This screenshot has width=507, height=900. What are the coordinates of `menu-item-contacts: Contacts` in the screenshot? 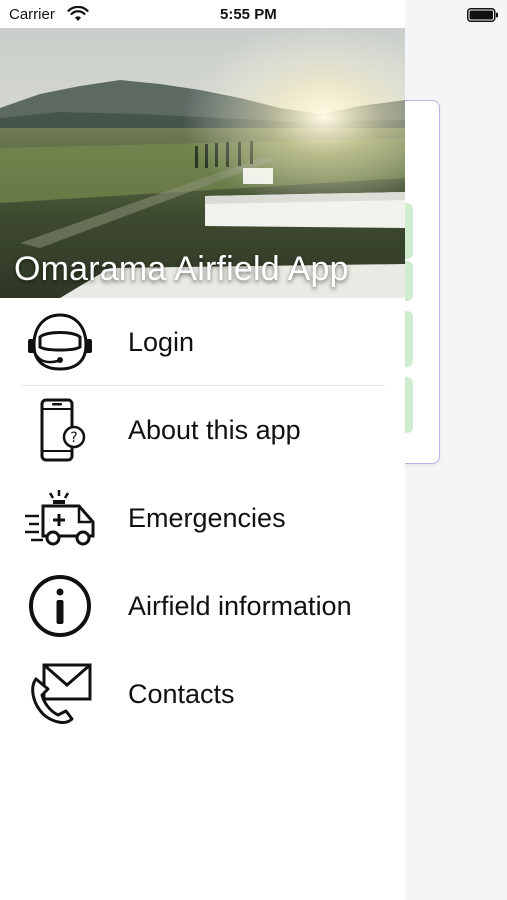 It's located at (202, 694).